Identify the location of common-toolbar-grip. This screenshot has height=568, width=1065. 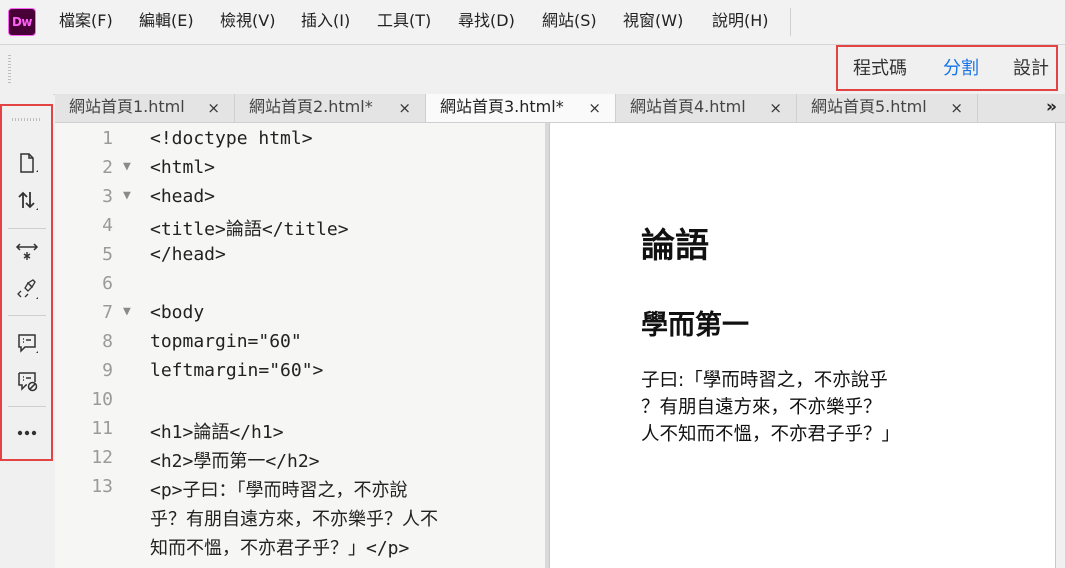
(26, 119).